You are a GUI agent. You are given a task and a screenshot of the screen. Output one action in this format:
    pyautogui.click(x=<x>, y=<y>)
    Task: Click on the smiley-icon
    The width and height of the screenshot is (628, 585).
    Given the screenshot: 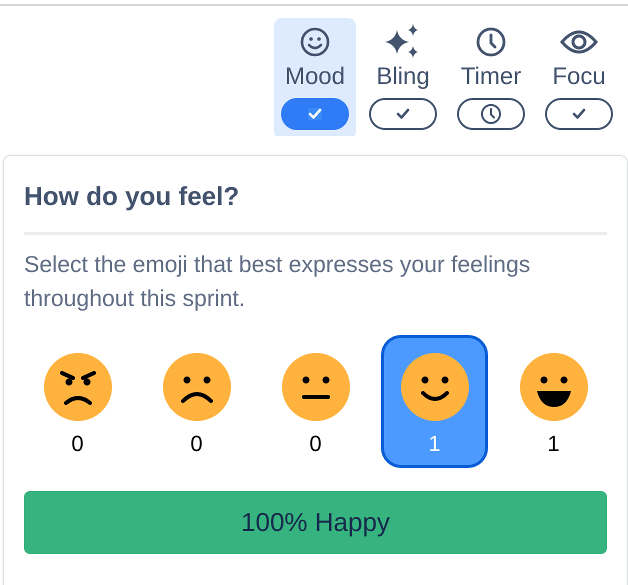 What is the action you would take?
    pyautogui.click(x=315, y=42)
    